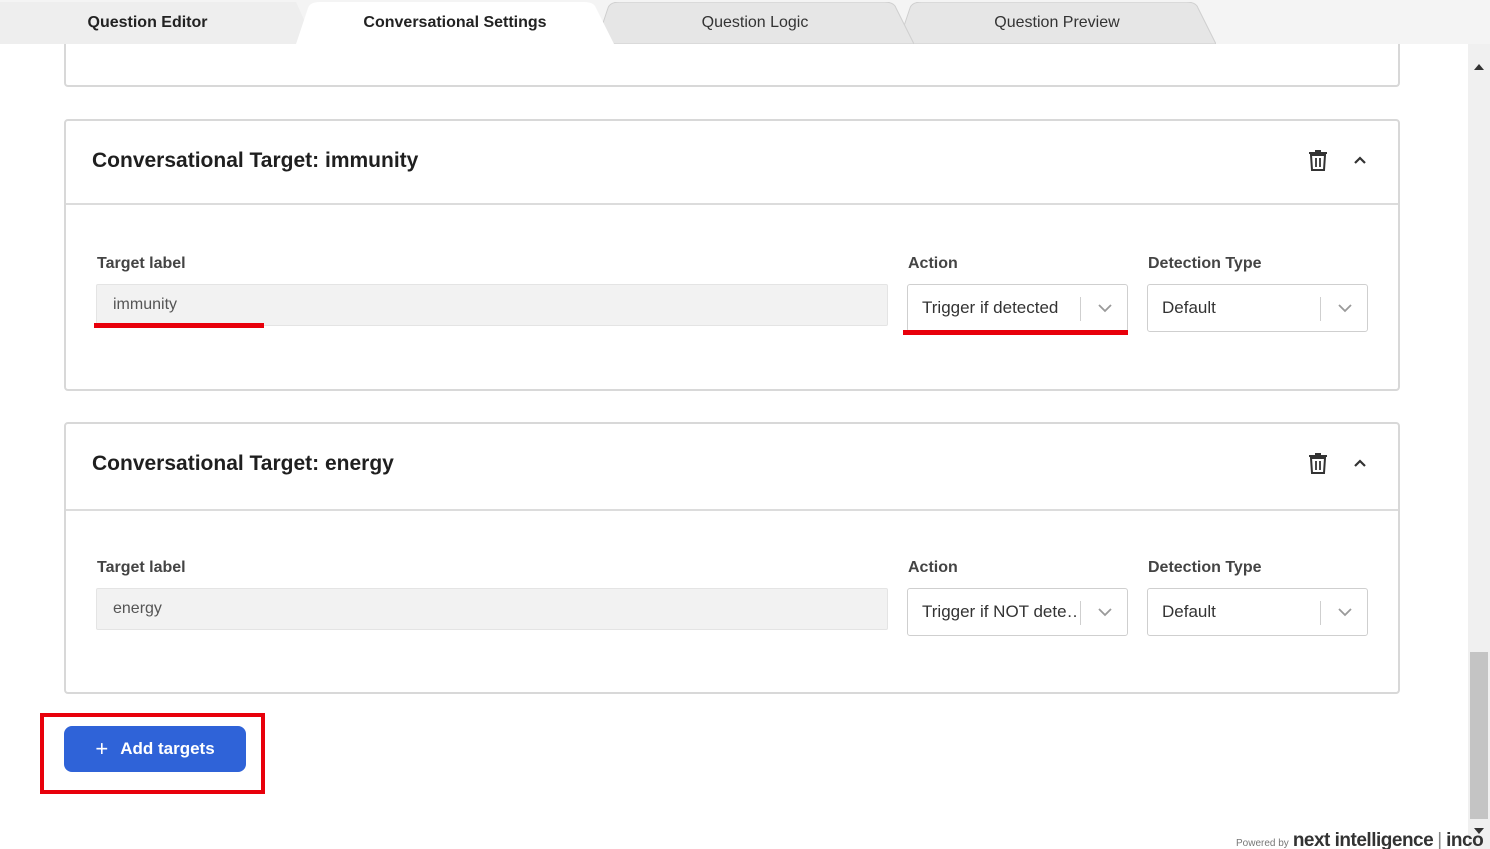 The width and height of the screenshot is (1490, 849). I want to click on tab-conversational-settings: Conversational Settings, so click(455, 23).